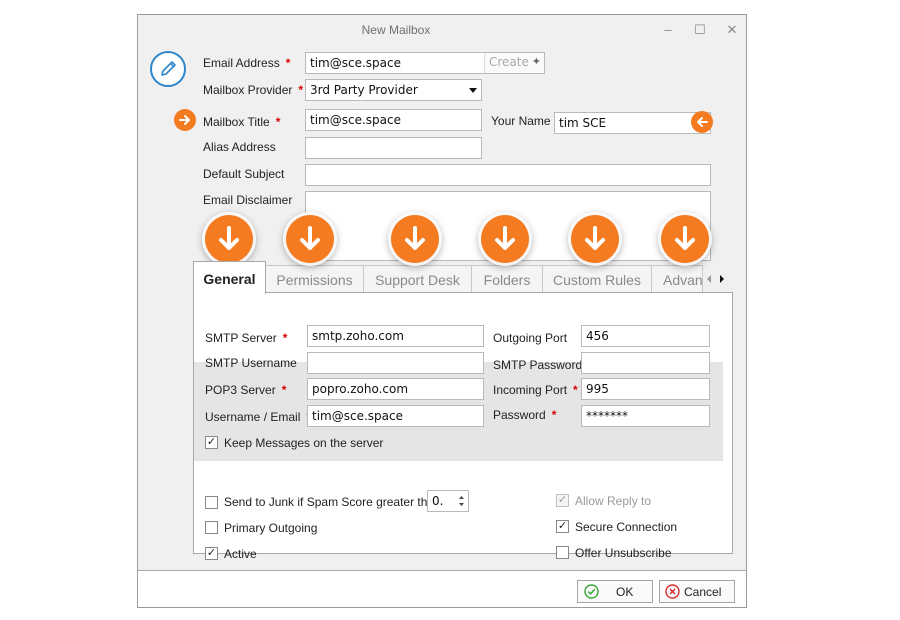 Image resolution: width=900 pixels, height=620 pixels. I want to click on tab-support-desk: Support Desk, so click(417, 279).